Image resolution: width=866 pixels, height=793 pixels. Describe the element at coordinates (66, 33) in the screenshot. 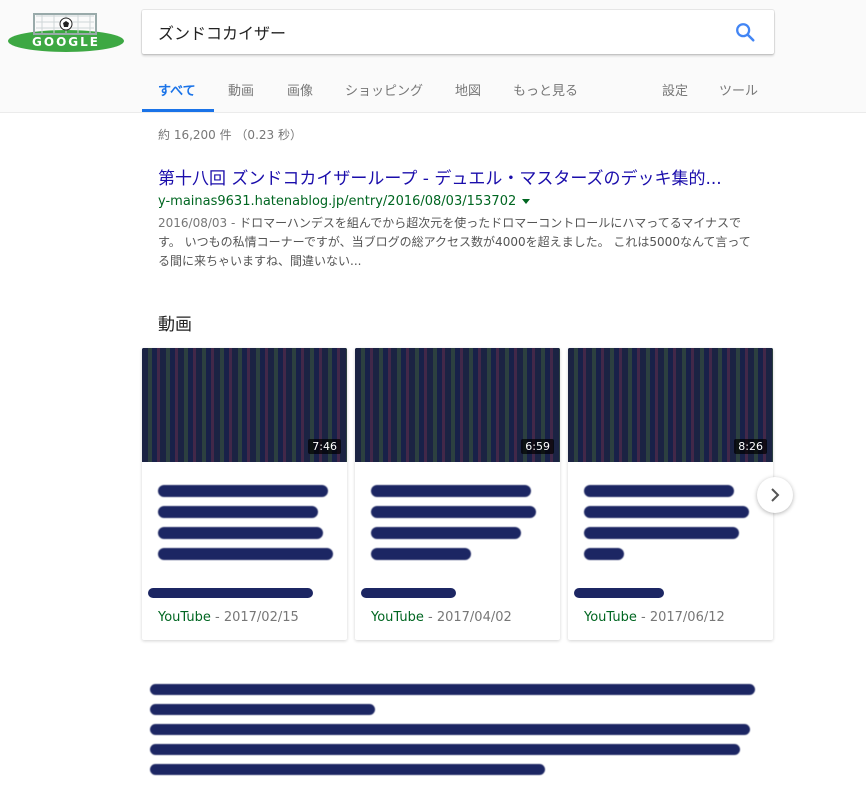

I see `google-doodle-logo: GOOGLE` at that location.